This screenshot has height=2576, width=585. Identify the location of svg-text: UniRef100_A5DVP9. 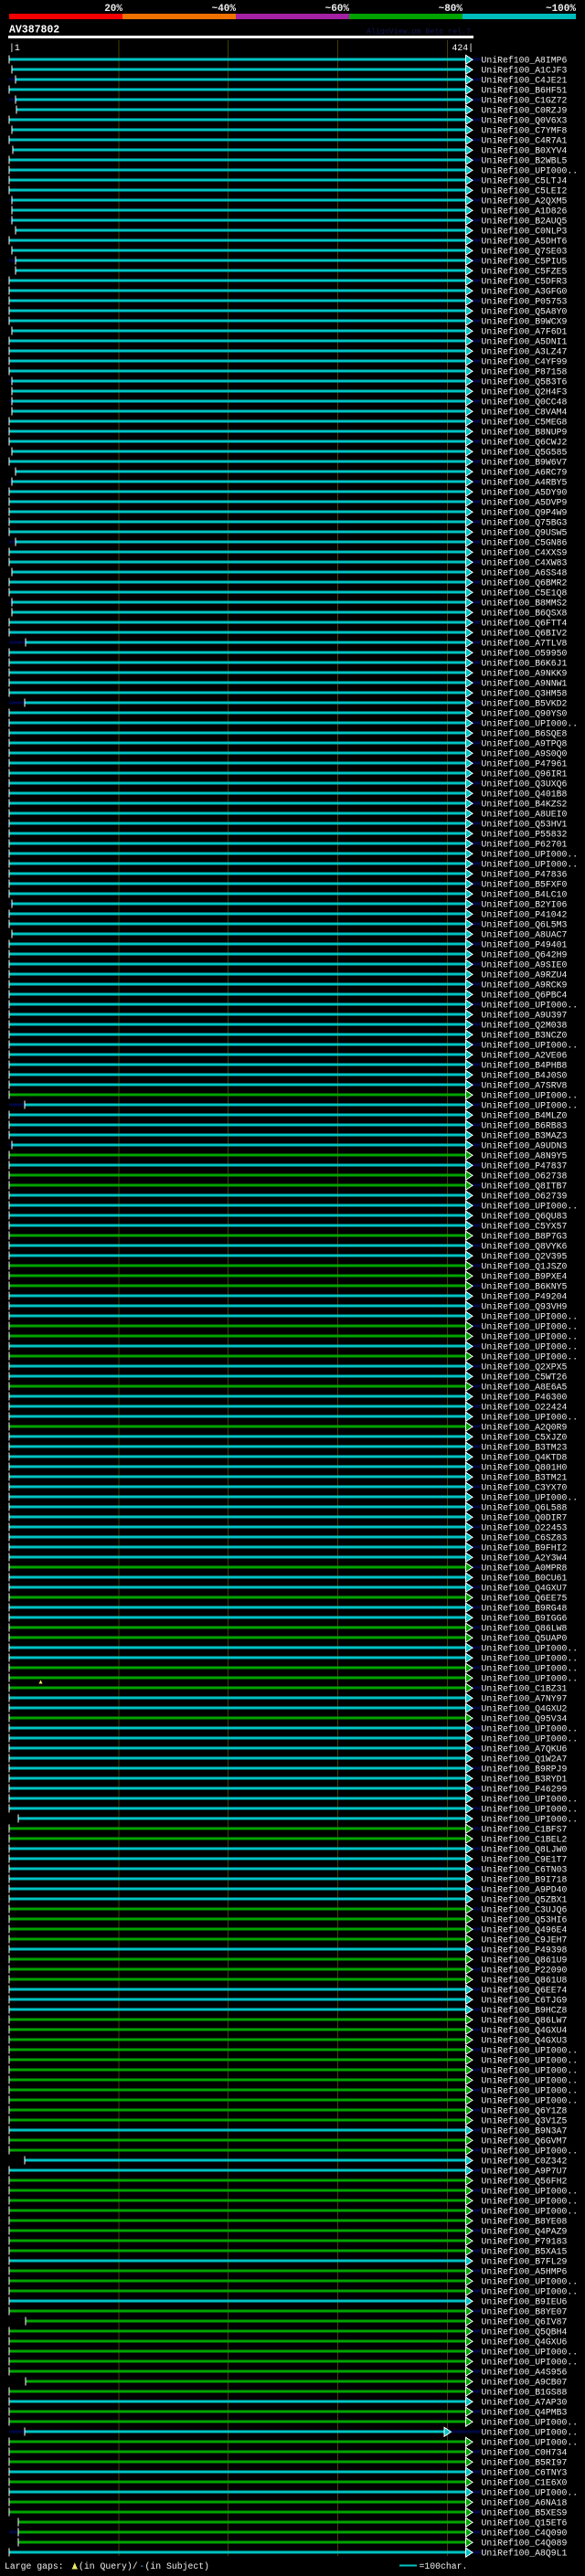
(525, 503).